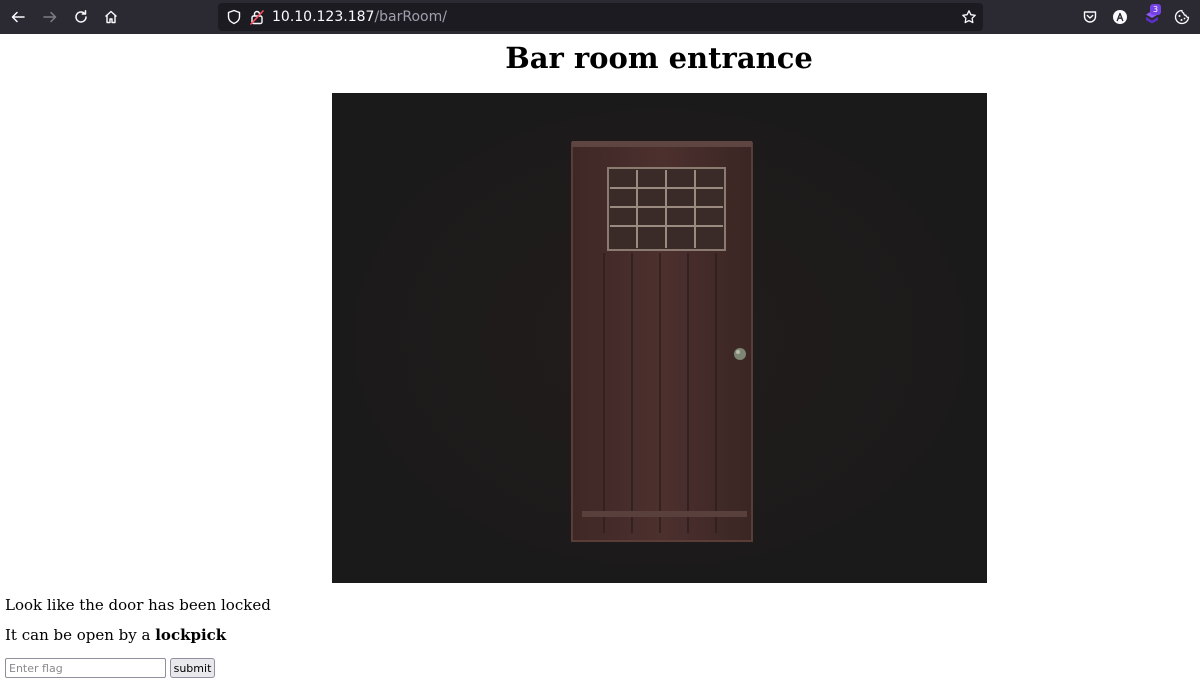 This screenshot has width=1200, height=683. I want to click on url-host: 10.10.123.187, so click(323, 17).